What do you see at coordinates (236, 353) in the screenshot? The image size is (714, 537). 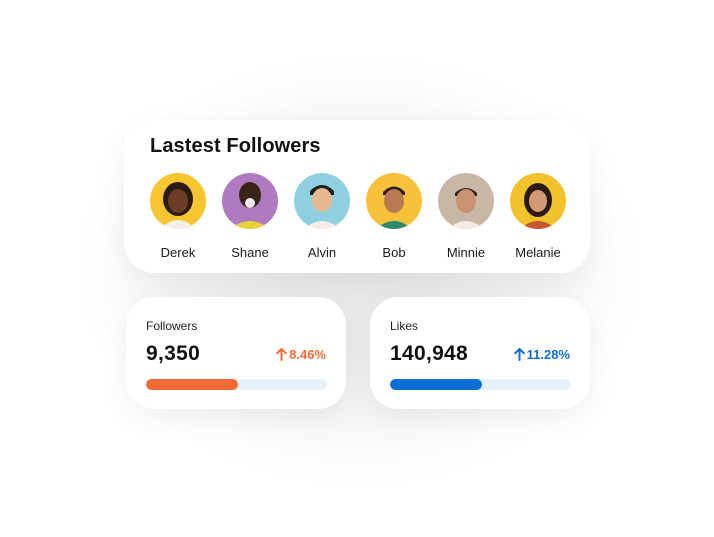 I see `followers-stat-card: Followers 9,350 8.46%` at bounding box center [236, 353].